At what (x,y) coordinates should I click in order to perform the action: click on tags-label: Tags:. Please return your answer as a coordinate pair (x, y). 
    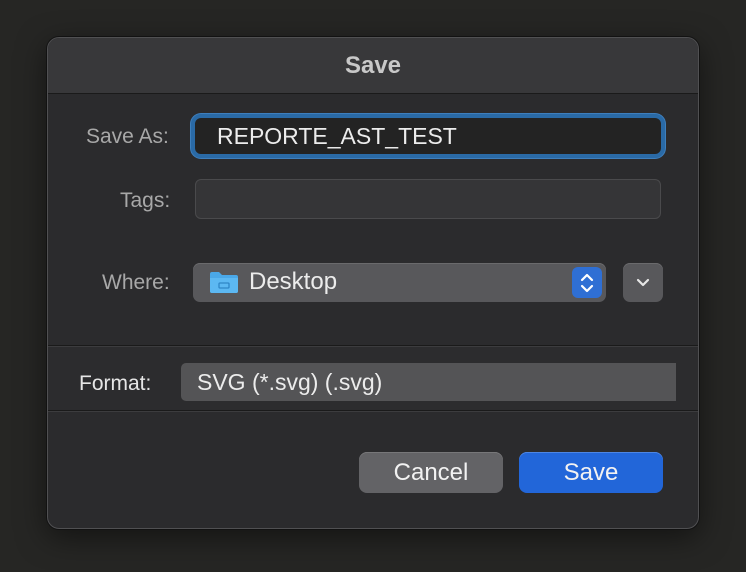
    Looking at the image, I should click on (145, 200).